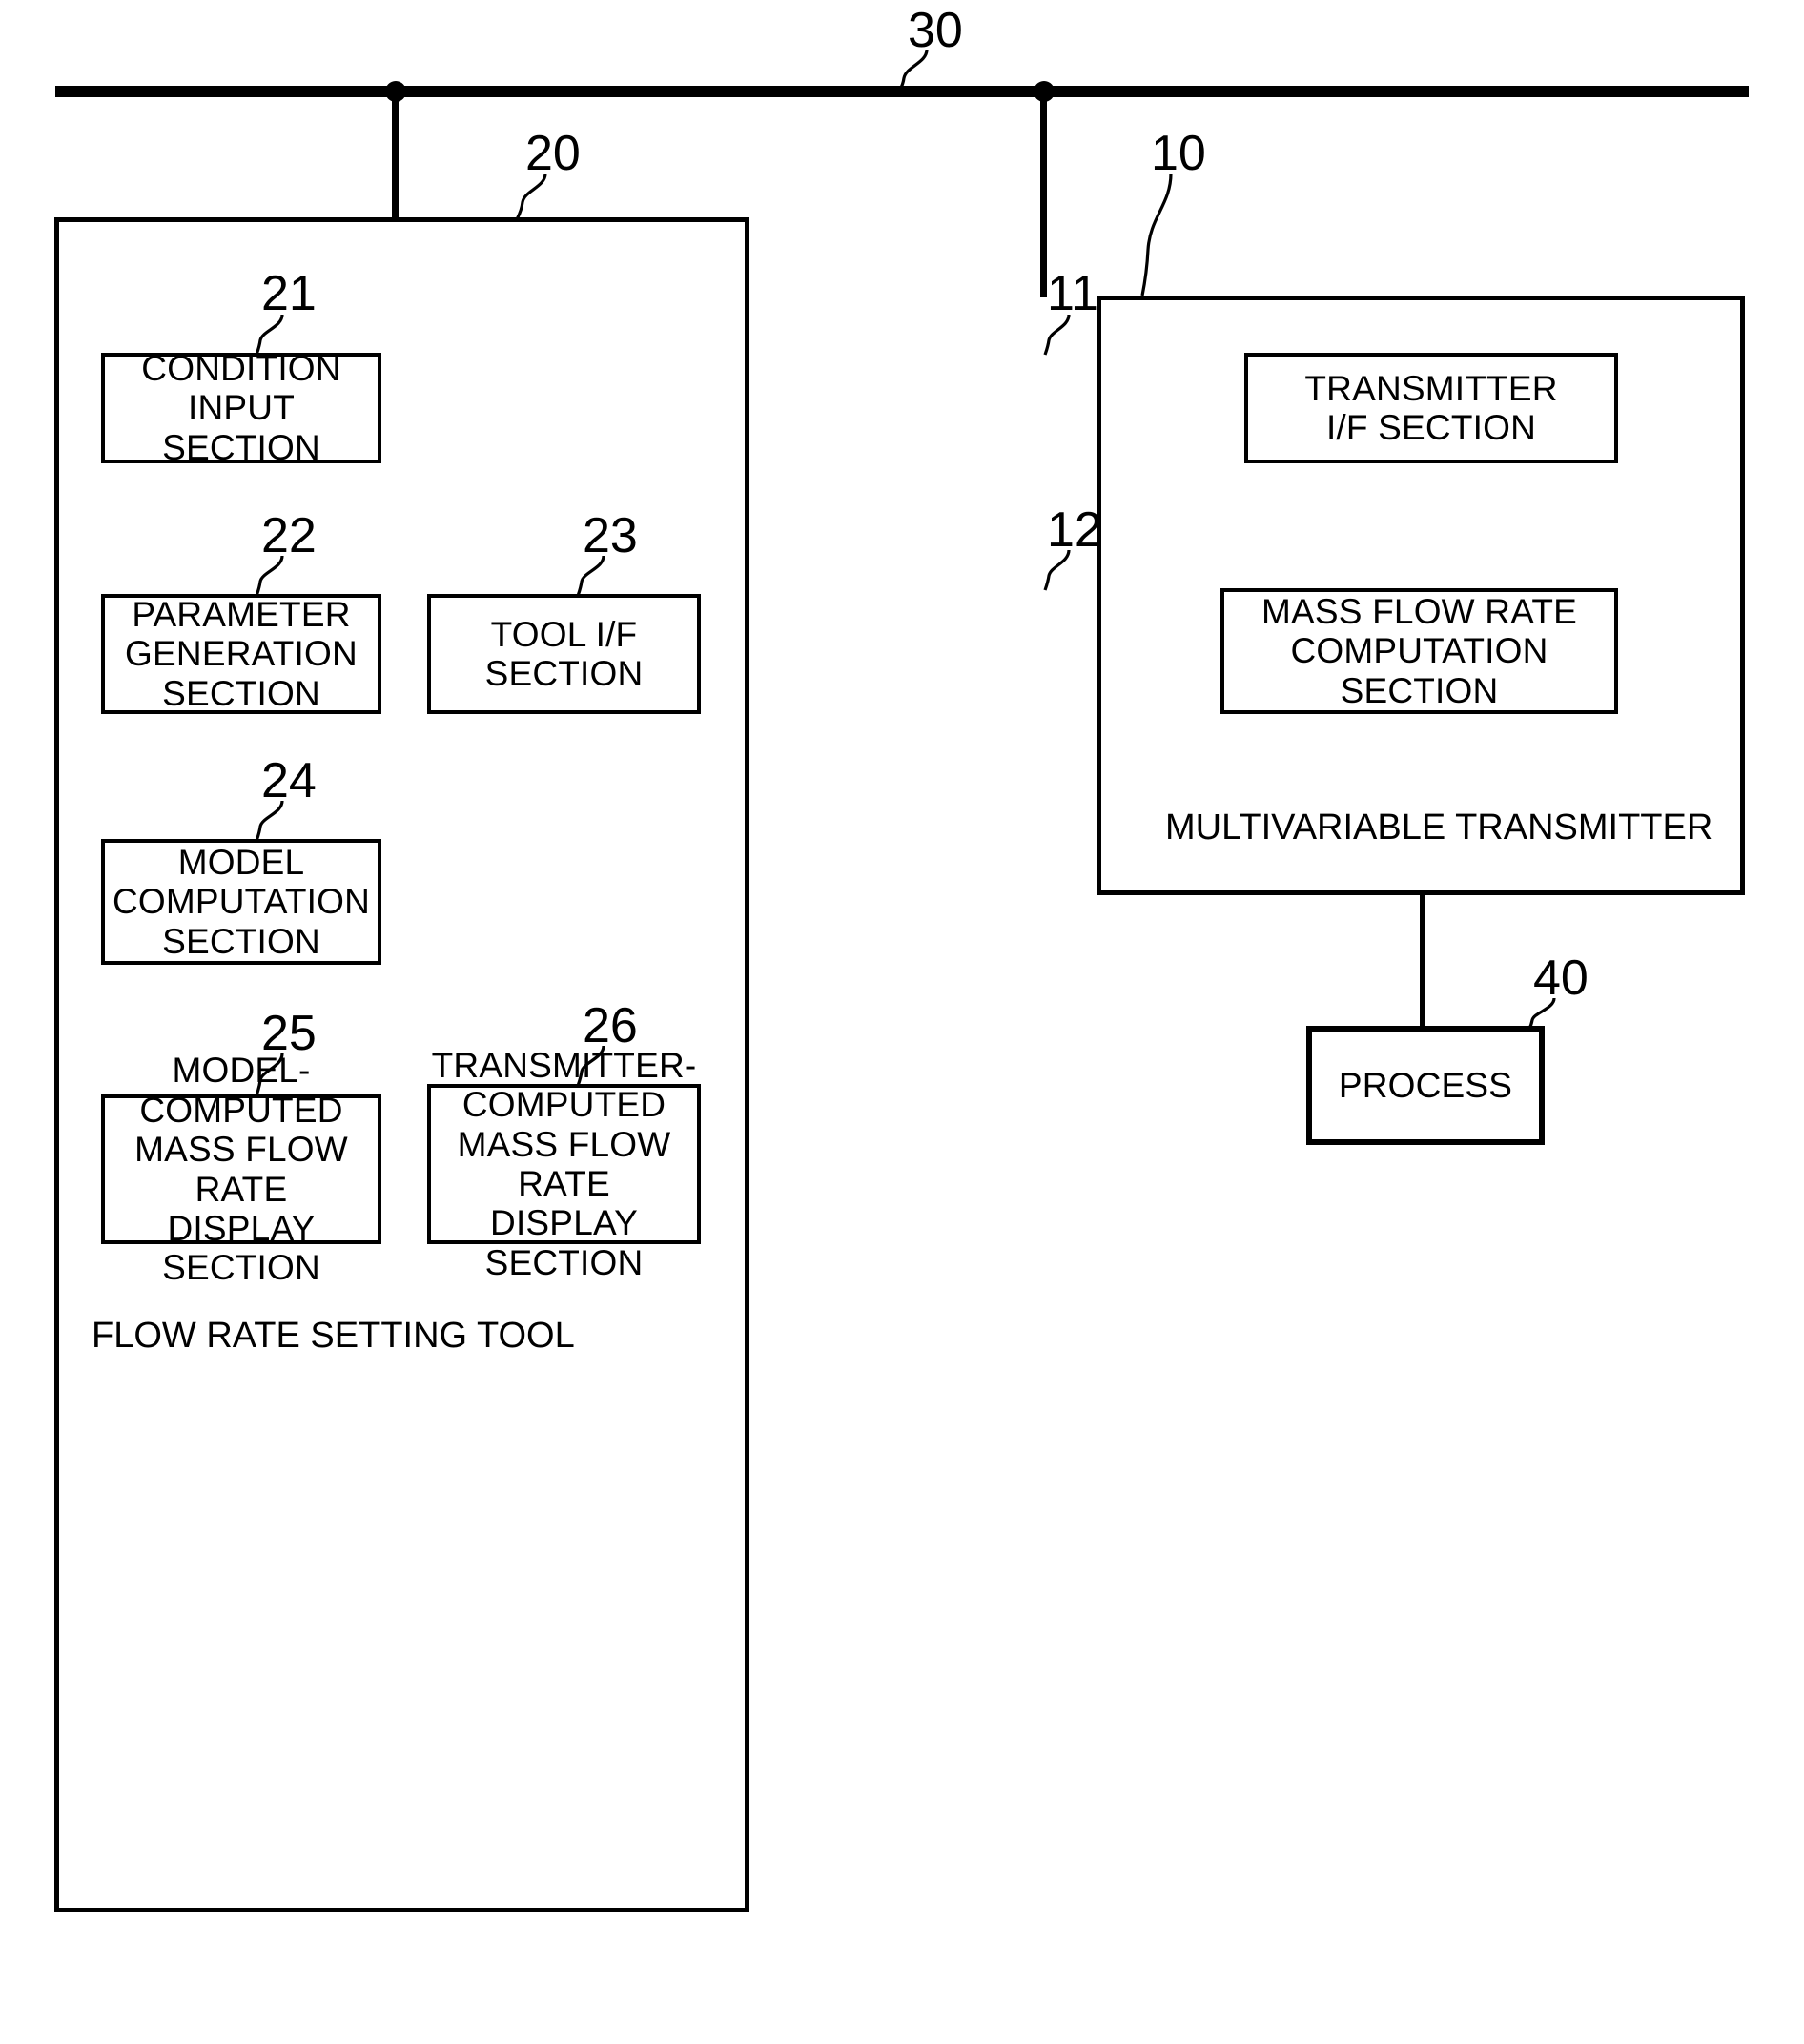 Image resolution: width=1804 pixels, height=2044 pixels. I want to click on block-parameter-generation-section: PARAMETER GENERATION SECTION, so click(241, 654).